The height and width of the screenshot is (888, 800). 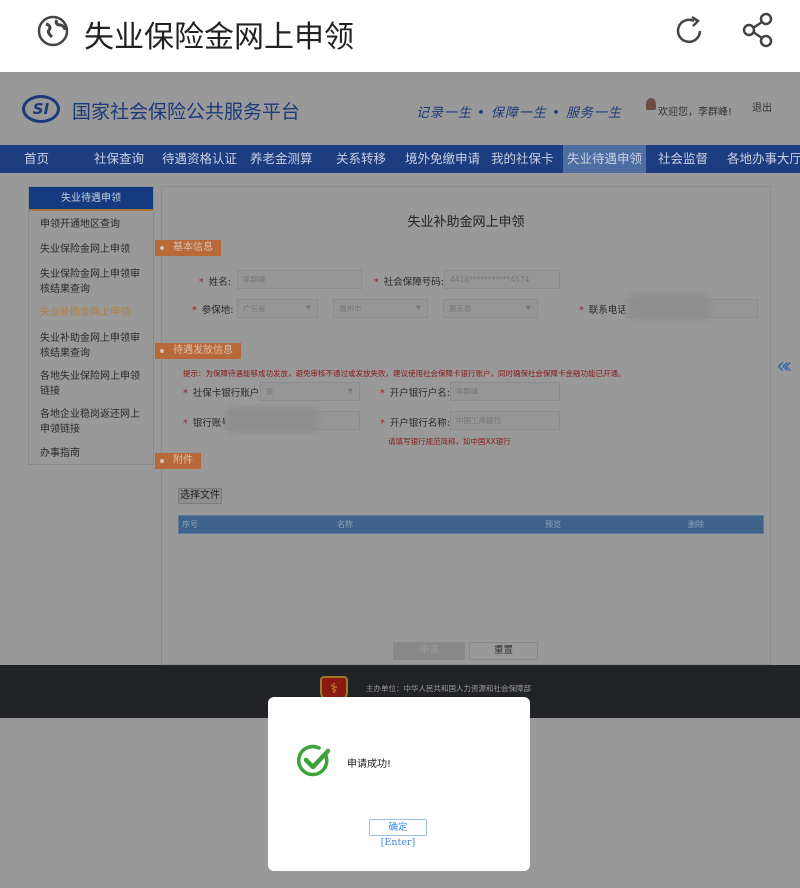 I want to click on app-title: 失业保险金网上申领, so click(x=219, y=37).